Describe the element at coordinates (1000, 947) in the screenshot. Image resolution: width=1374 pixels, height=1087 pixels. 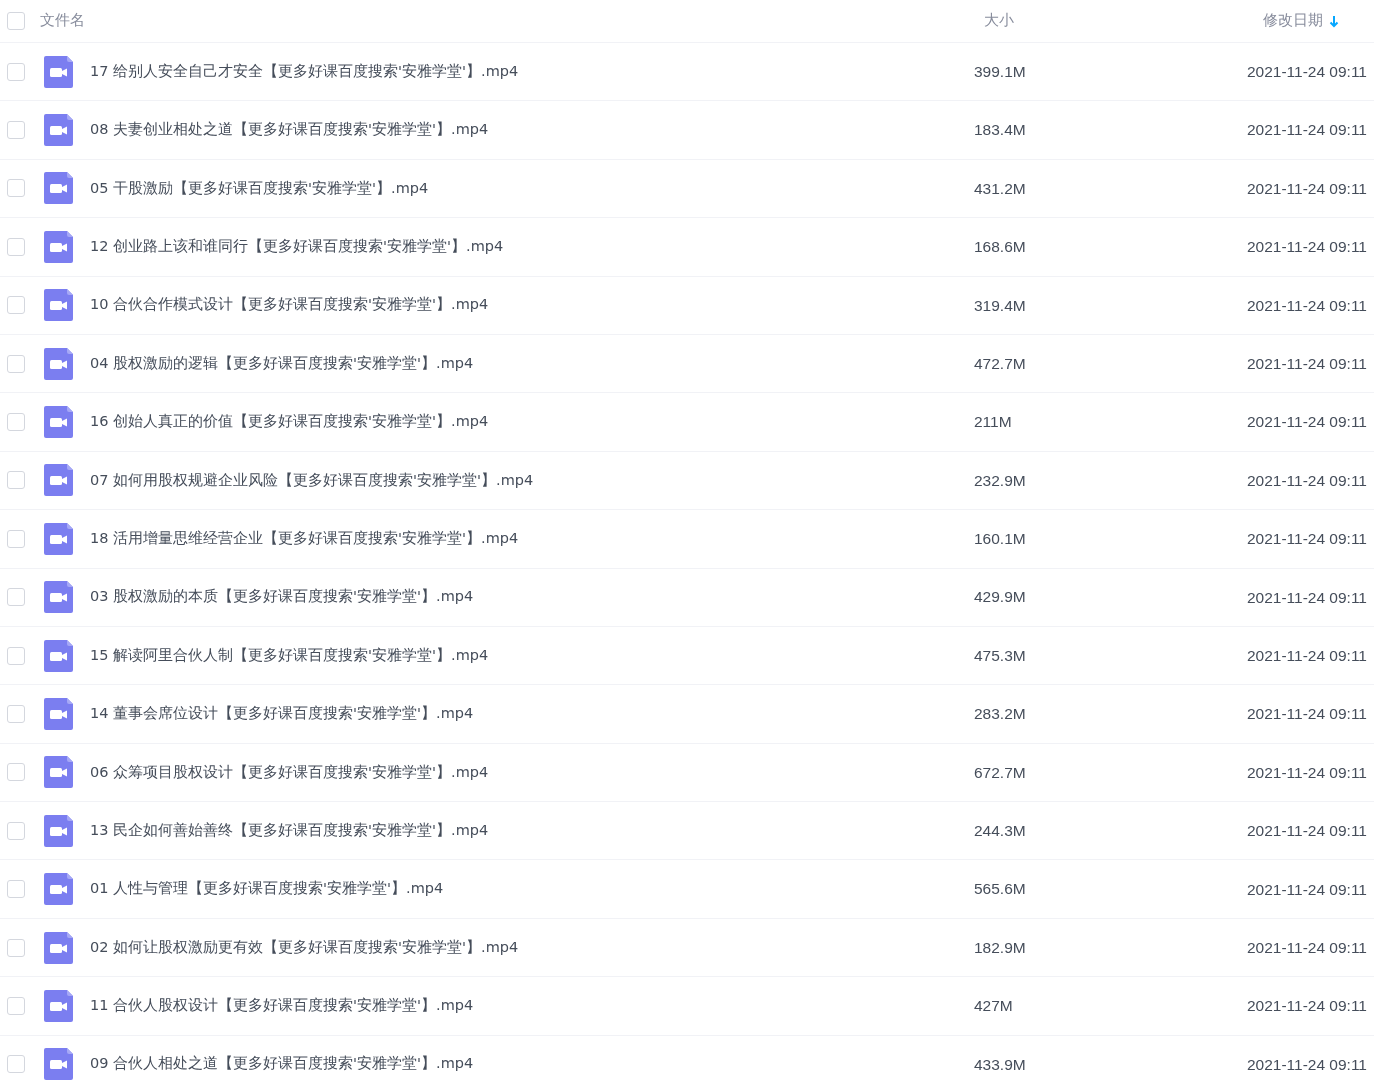
I see `file-size: 182.9M` at that location.